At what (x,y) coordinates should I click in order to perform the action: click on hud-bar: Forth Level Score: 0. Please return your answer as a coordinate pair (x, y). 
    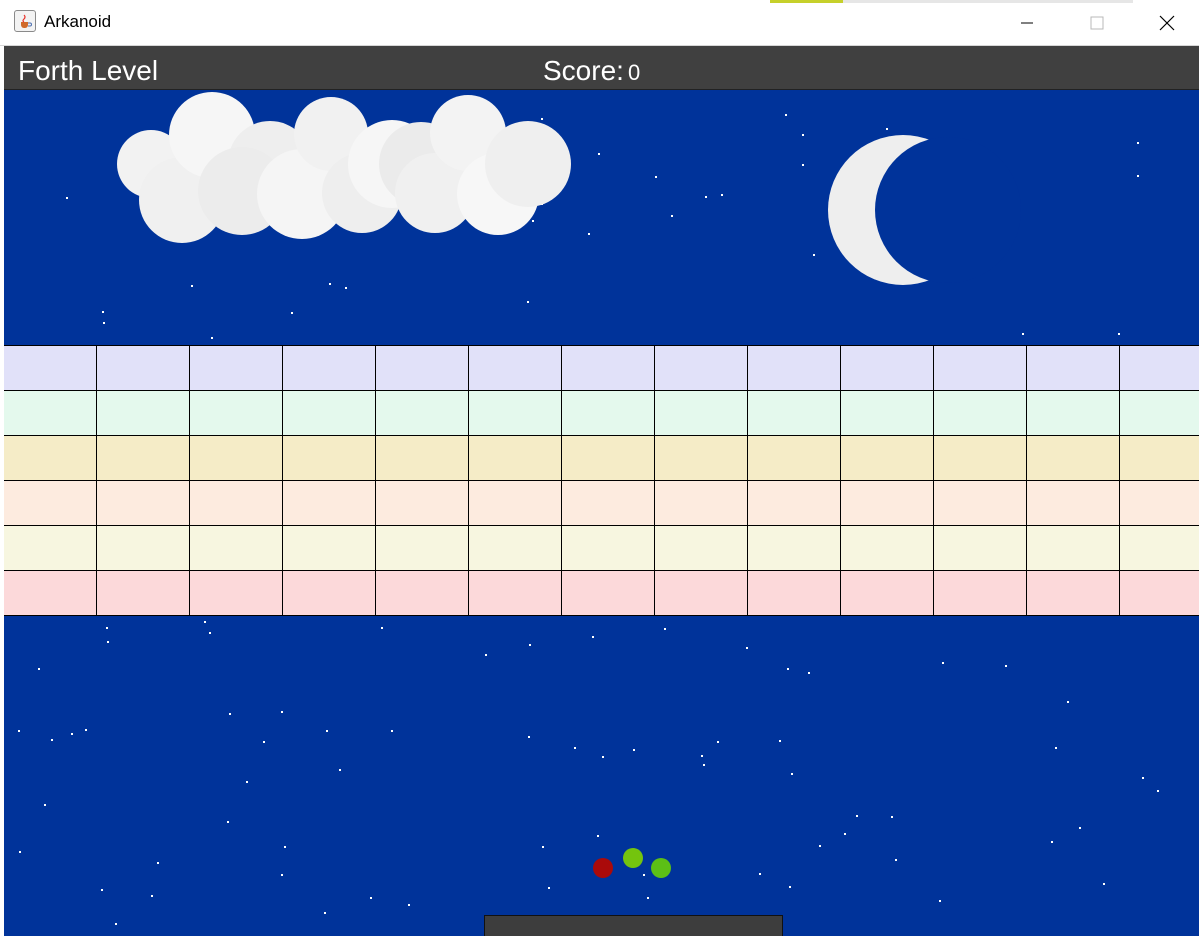
    Looking at the image, I should click on (601, 68).